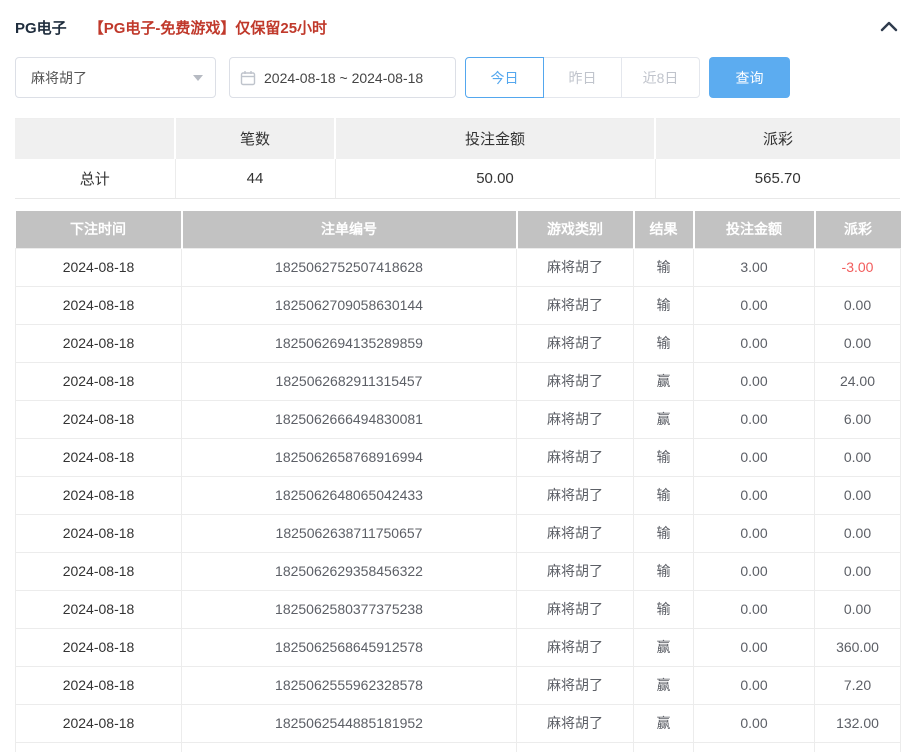  What do you see at coordinates (575, 746) in the screenshot?
I see `cell-game` at bounding box center [575, 746].